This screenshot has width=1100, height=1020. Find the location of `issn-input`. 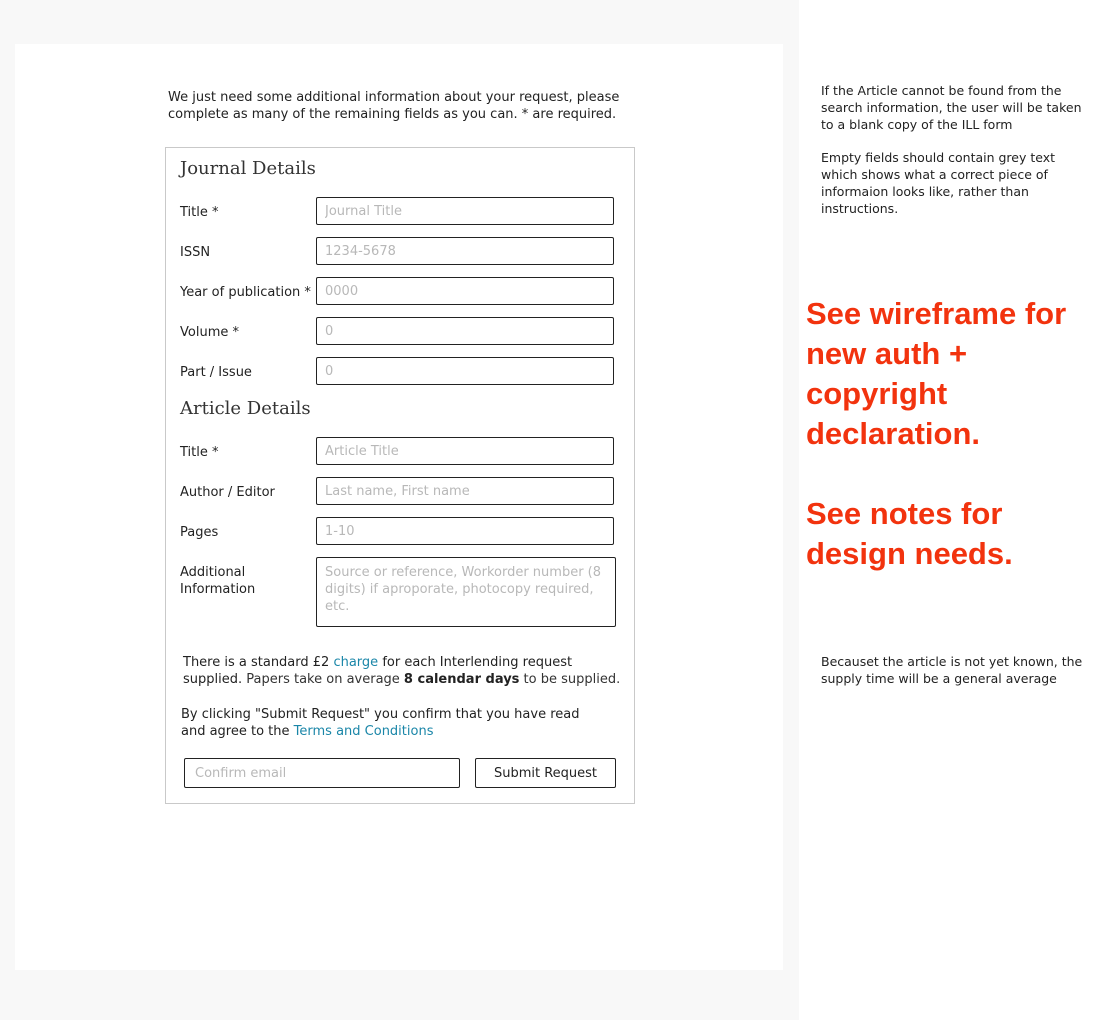

issn-input is located at coordinates (465, 251).